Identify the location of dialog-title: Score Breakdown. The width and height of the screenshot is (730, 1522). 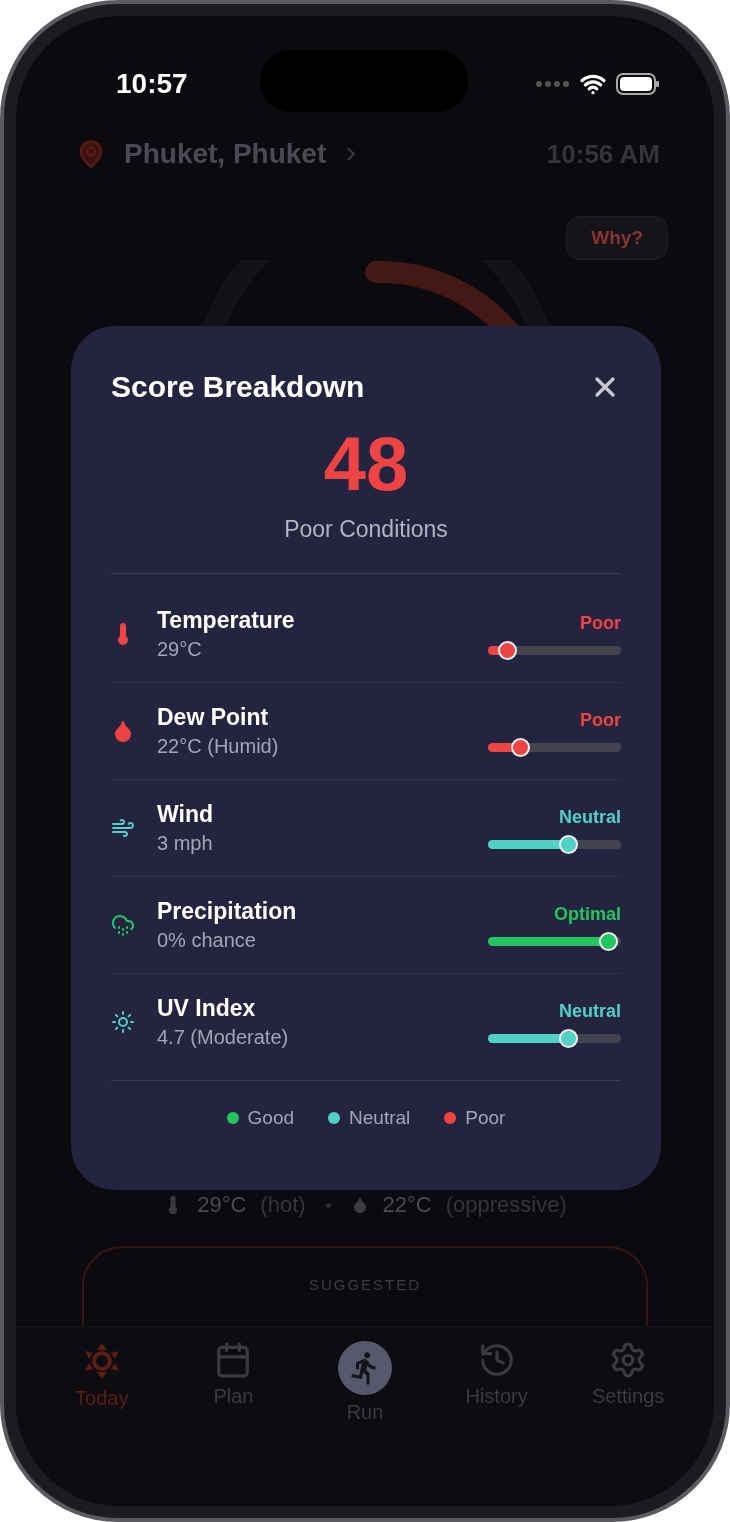
(238, 387).